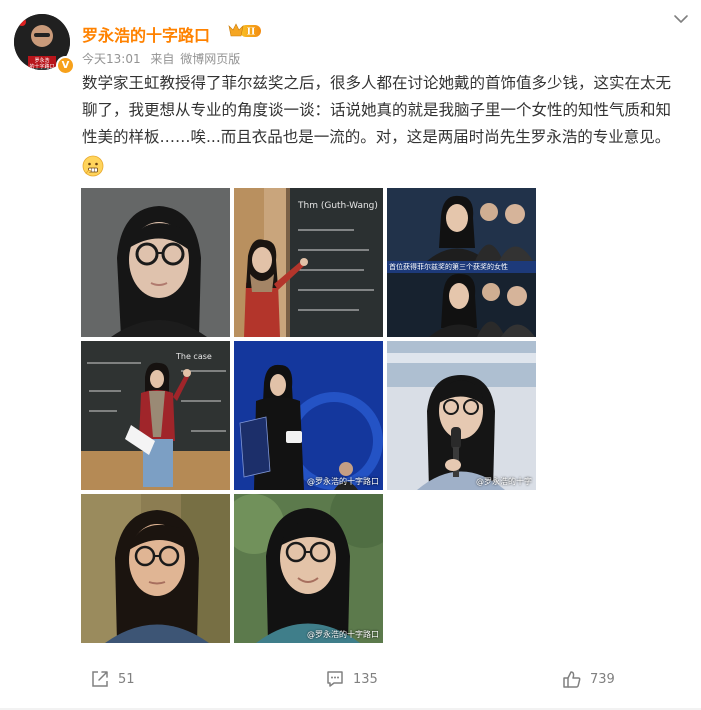 This screenshot has width=701, height=710. What do you see at coordinates (343, 634) in the screenshot?
I see `photo-8-watermark: @罗永浩的十字路口` at bounding box center [343, 634].